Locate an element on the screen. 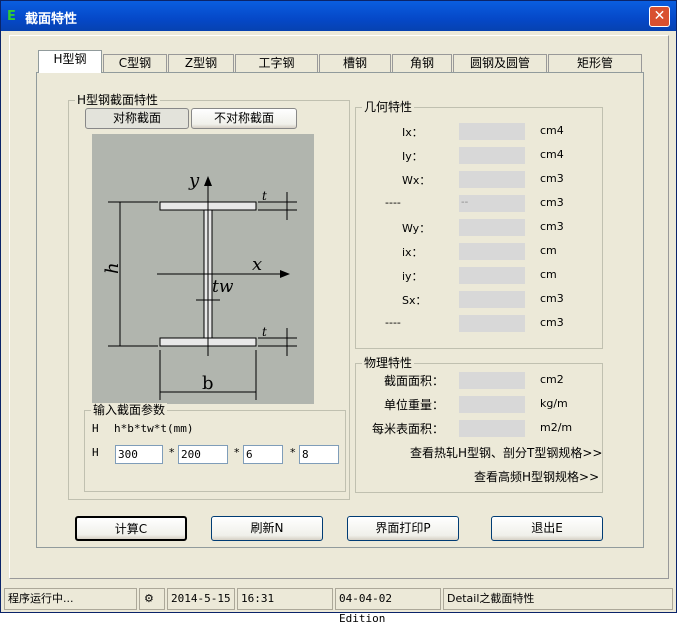 This screenshot has height=629, width=677. tab-c-steel: C型钢 is located at coordinates (135, 63).